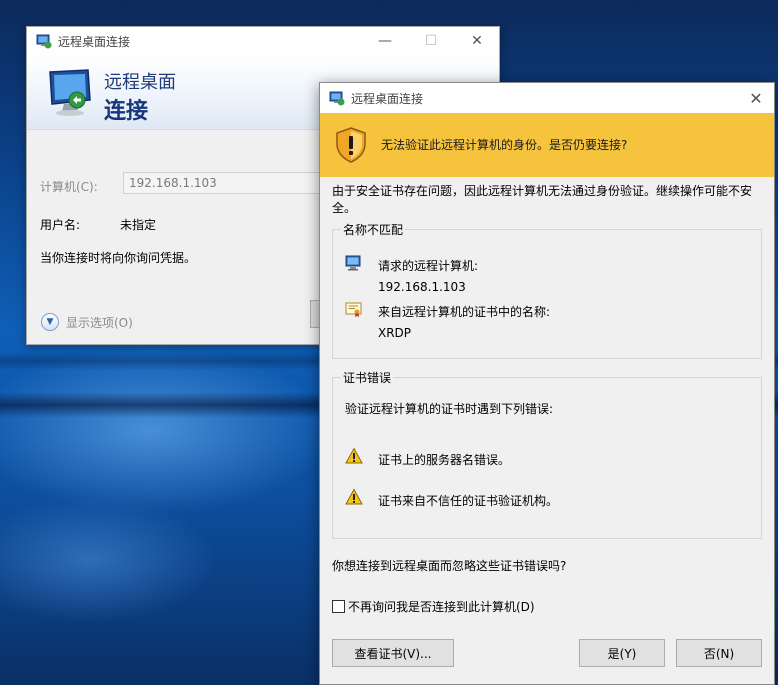  I want to click on cert-name-value: XRDP, so click(395, 333).